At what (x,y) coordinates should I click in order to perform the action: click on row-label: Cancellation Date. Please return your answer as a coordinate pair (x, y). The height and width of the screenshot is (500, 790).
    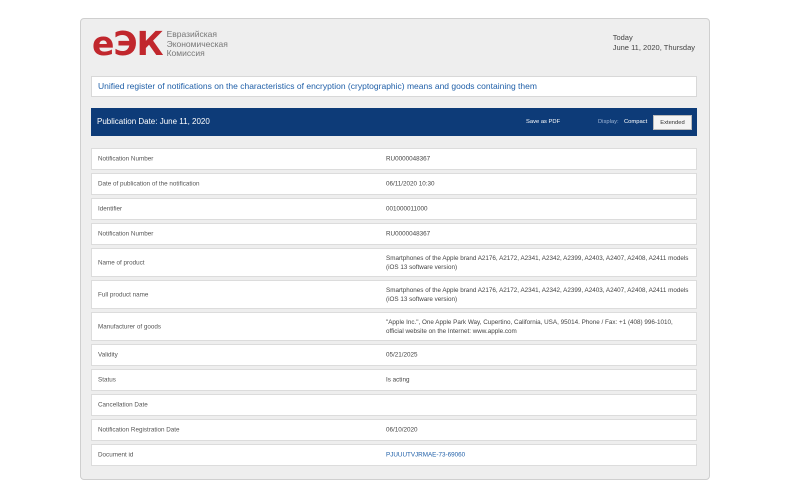
    Looking at the image, I should click on (123, 405).